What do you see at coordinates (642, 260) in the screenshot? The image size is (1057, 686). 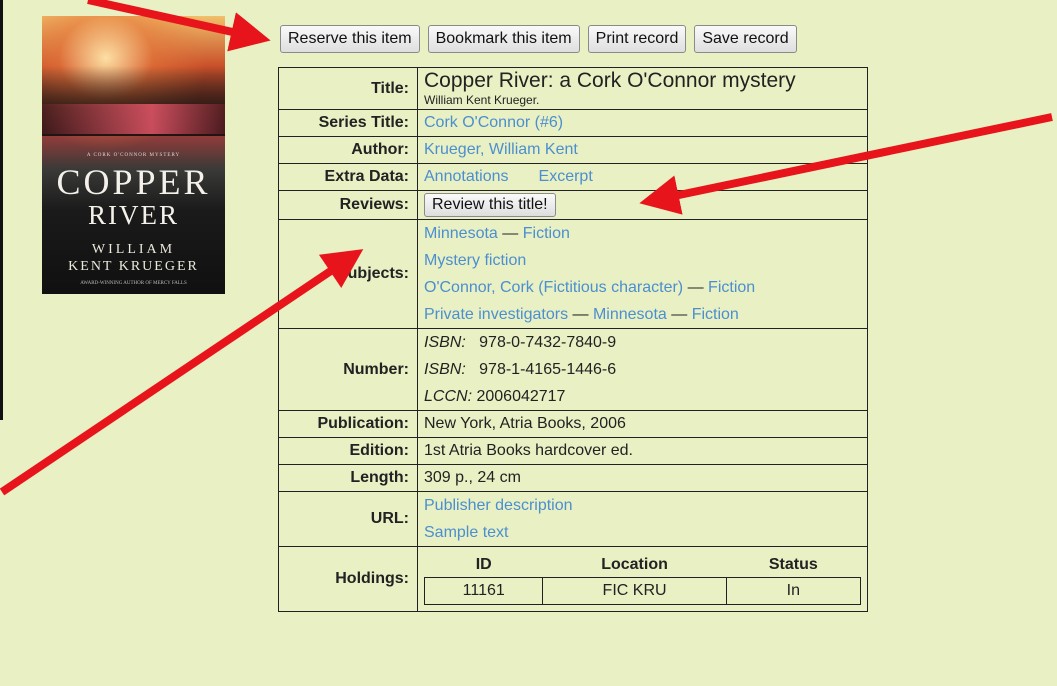 I see `subject-line: Mystery fiction` at bounding box center [642, 260].